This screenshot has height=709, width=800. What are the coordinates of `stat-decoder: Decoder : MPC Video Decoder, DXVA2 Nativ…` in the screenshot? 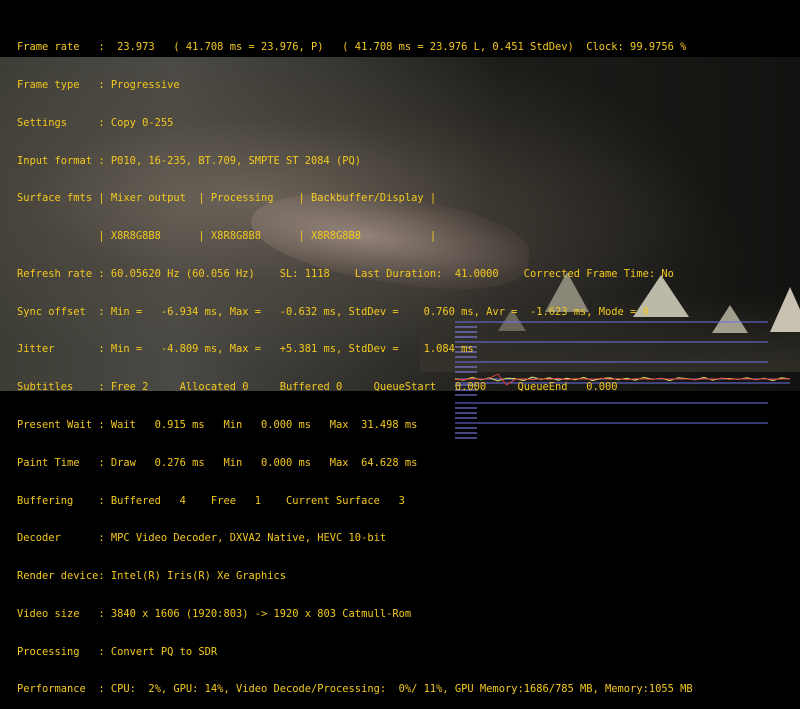 It's located at (202, 538).